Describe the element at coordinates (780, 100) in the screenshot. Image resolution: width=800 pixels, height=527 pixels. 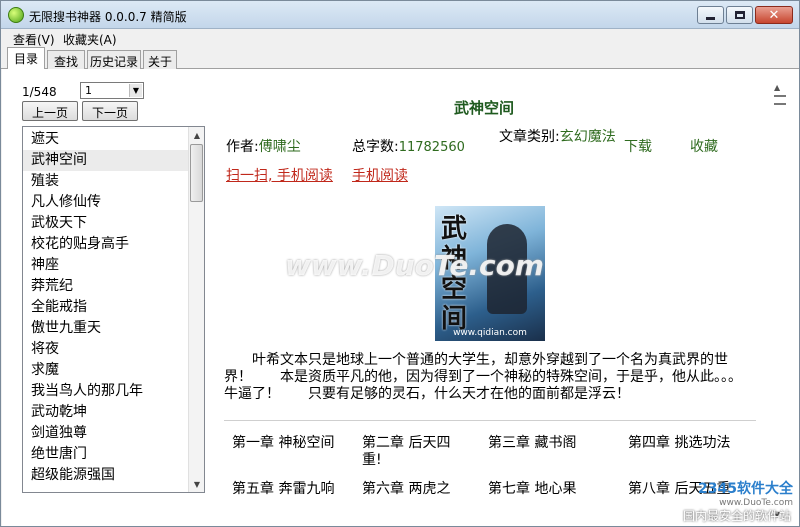
I see `scroll-grip-icon` at that location.